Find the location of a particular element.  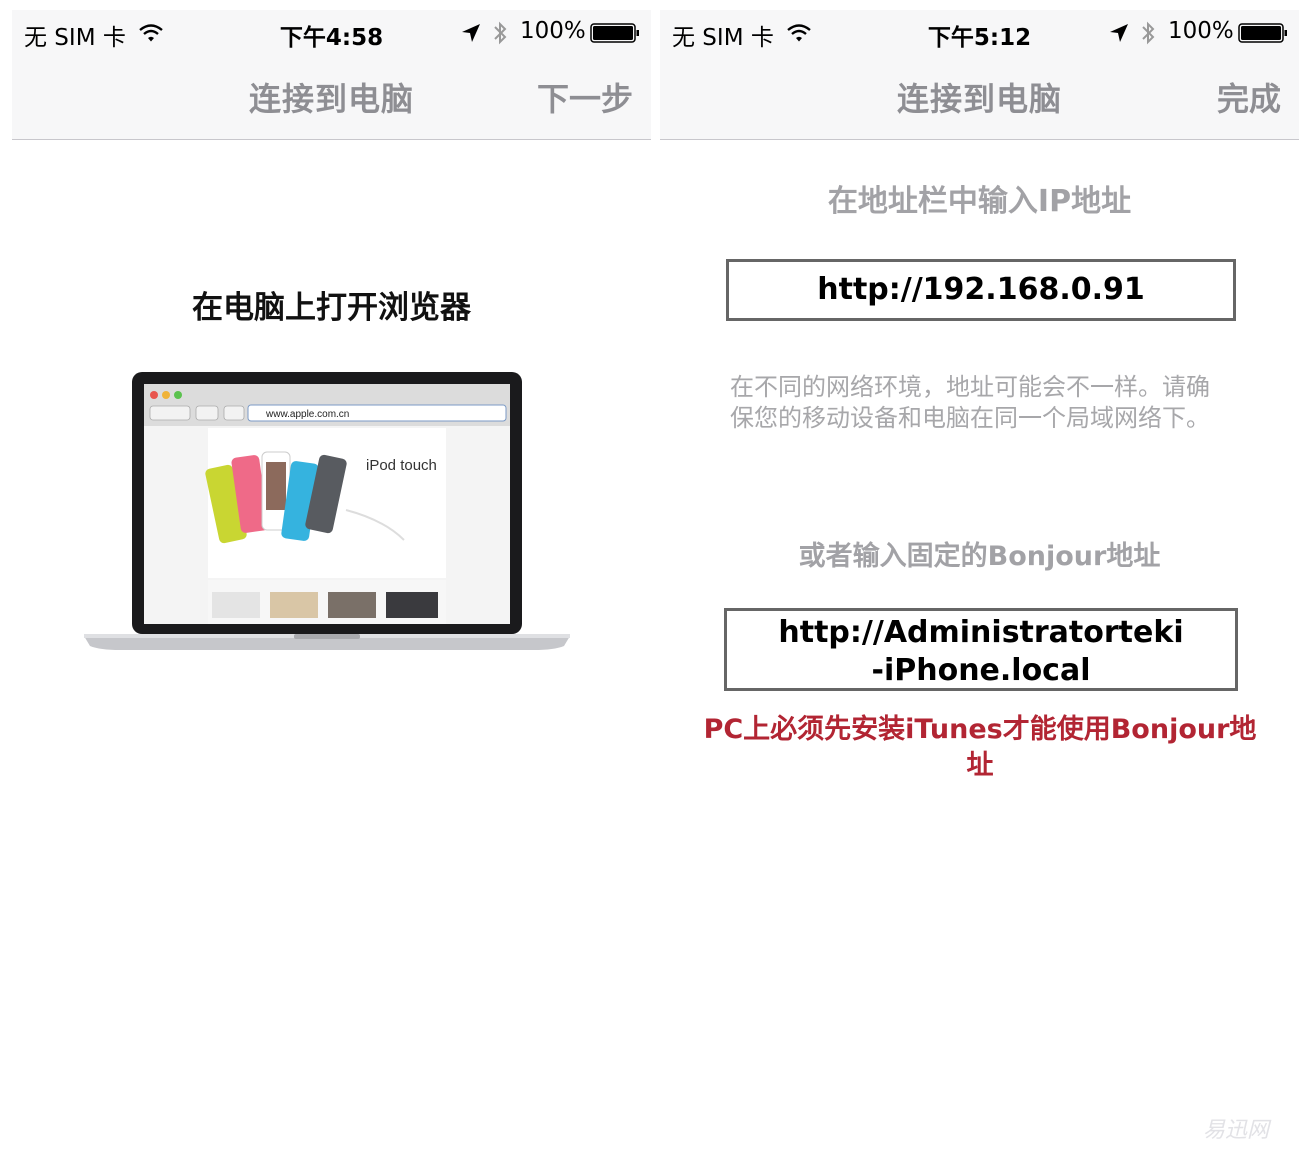

laptop-illustration: www.apple.com.cn iPod touch is located at coordinates (327, 511).